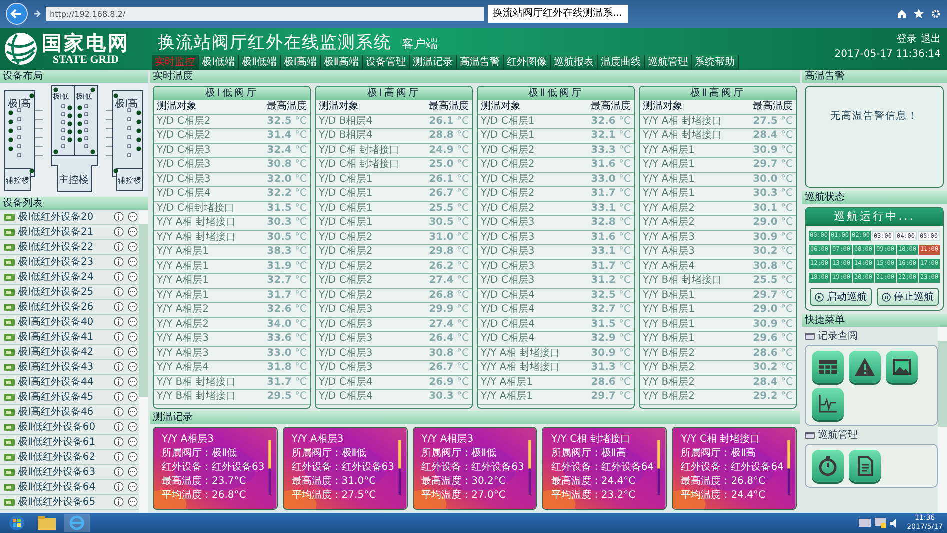 Image resolution: width=947 pixels, height=533 pixels. What do you see at coordinates (265, 14) in the screenshot?
I see `address-field: http://192.168.8.2/` at bounding box center [265, 14].